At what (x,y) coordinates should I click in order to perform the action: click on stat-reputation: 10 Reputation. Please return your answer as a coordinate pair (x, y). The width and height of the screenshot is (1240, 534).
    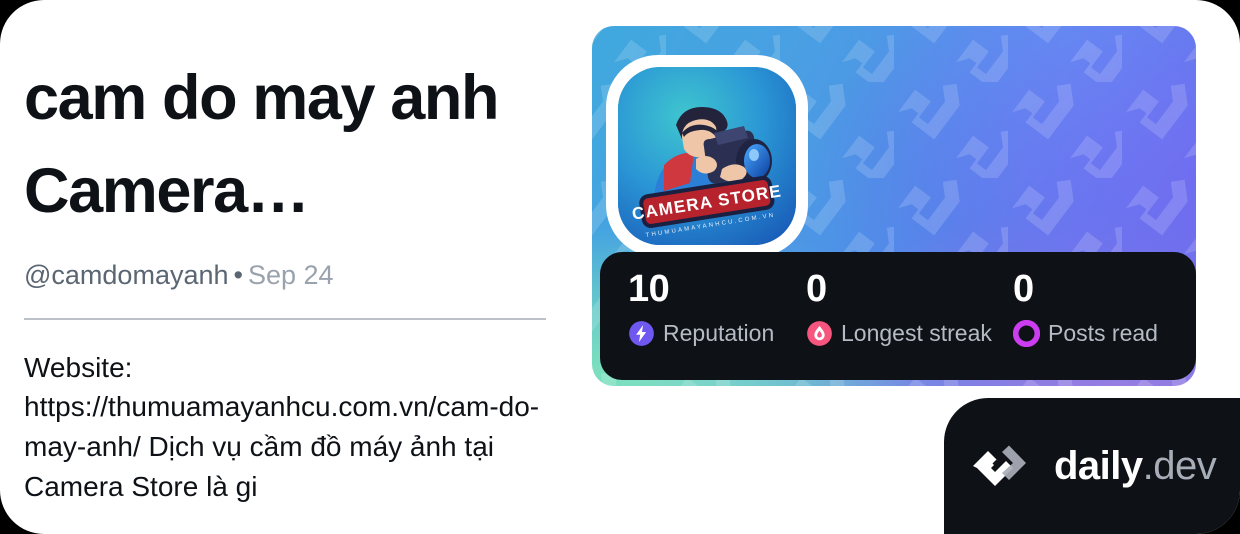
    Looking at the image, I should click on (717, 324).